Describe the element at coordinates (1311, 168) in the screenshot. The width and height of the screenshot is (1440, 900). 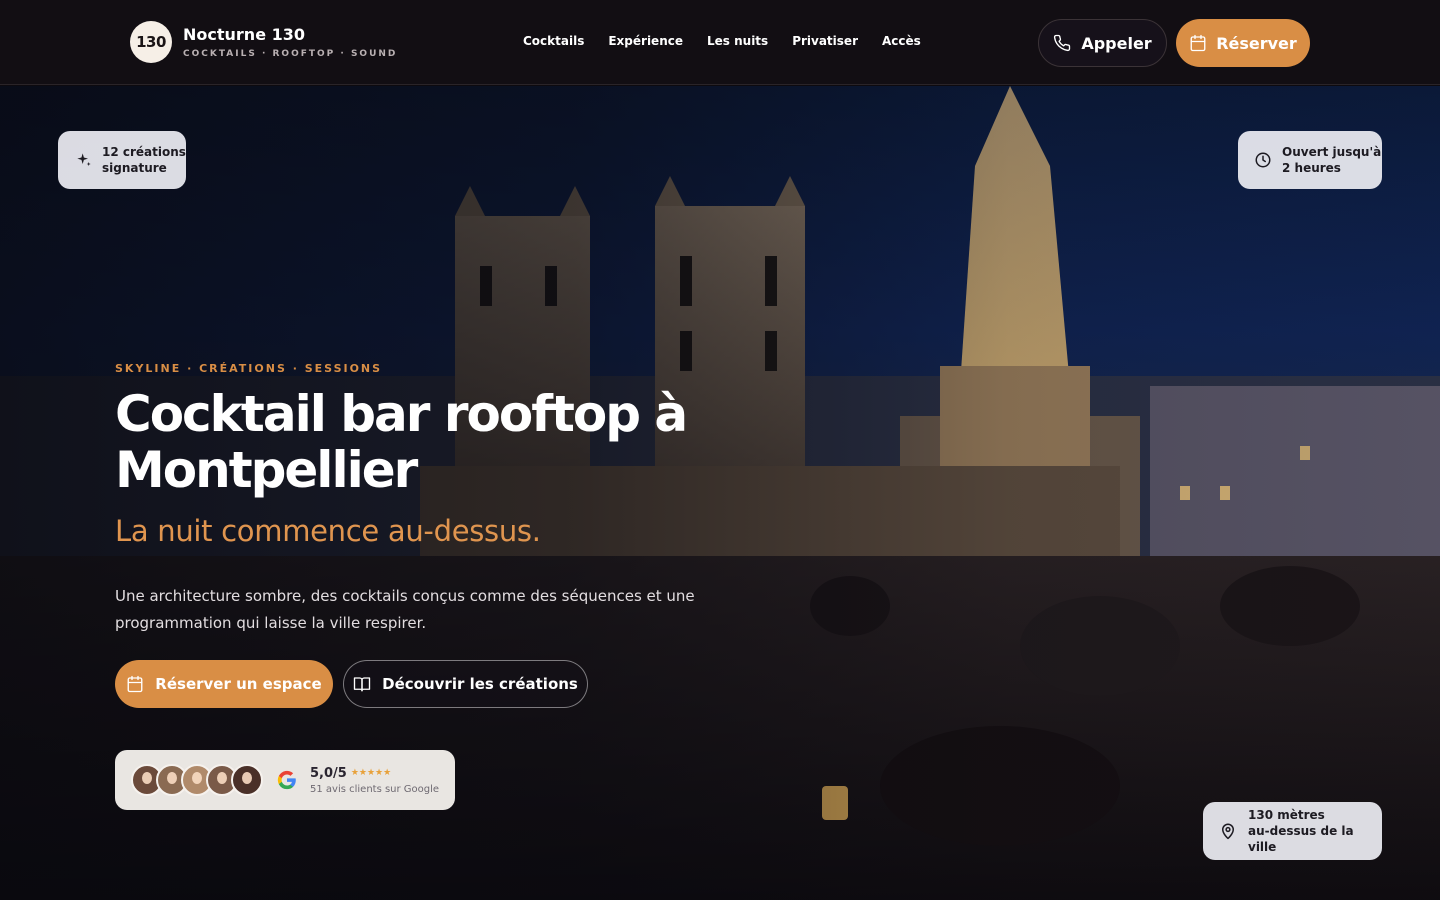
I see `chip-hours-line2: 2 heures` at that location.